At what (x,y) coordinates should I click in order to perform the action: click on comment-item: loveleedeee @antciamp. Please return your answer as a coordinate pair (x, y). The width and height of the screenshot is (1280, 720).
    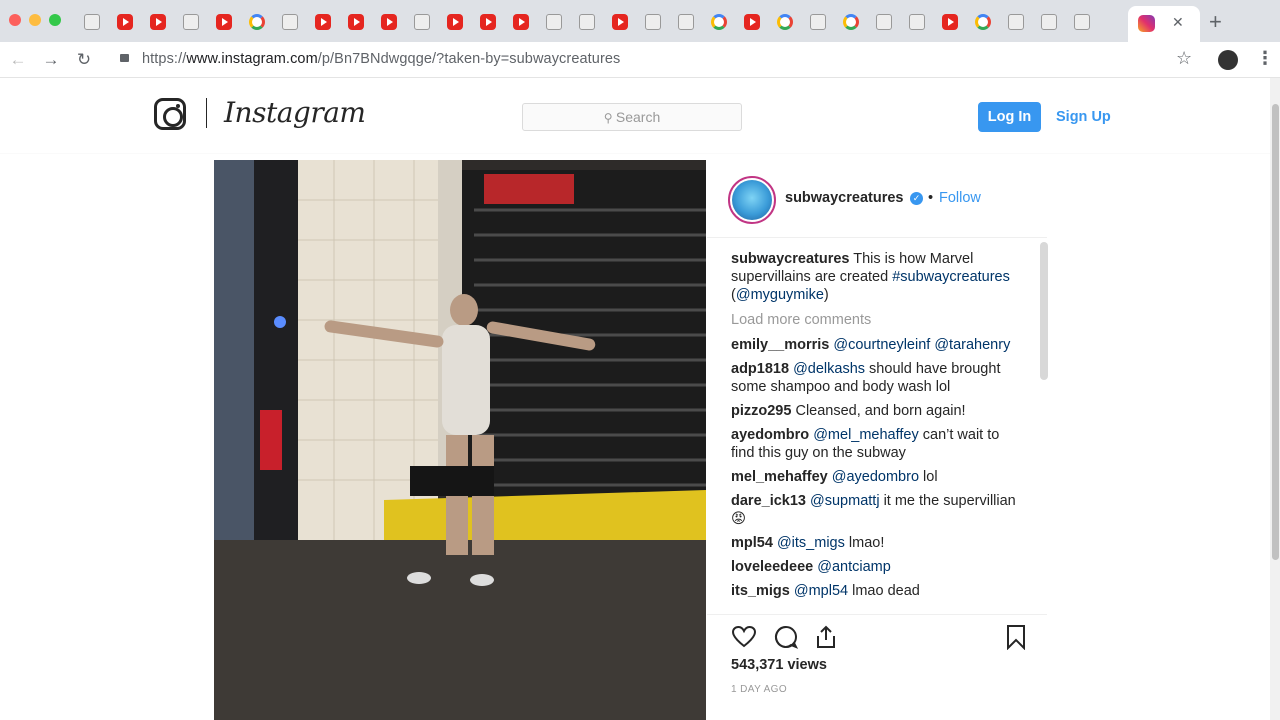
    Looking at the image, I should click on (876, 567).